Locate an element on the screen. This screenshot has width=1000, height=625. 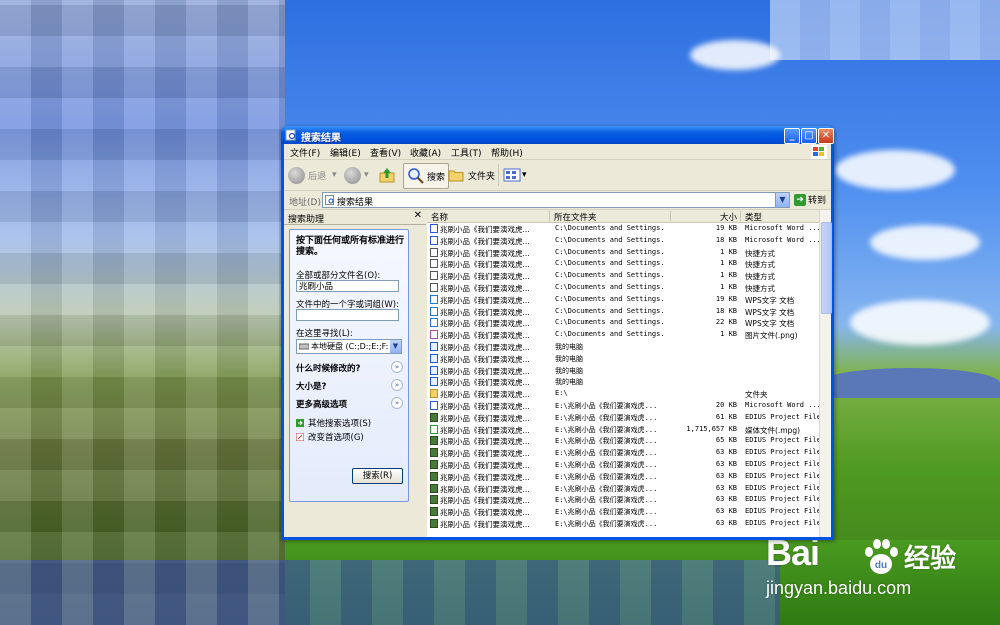
cloud is located at coordinates (895, 170).